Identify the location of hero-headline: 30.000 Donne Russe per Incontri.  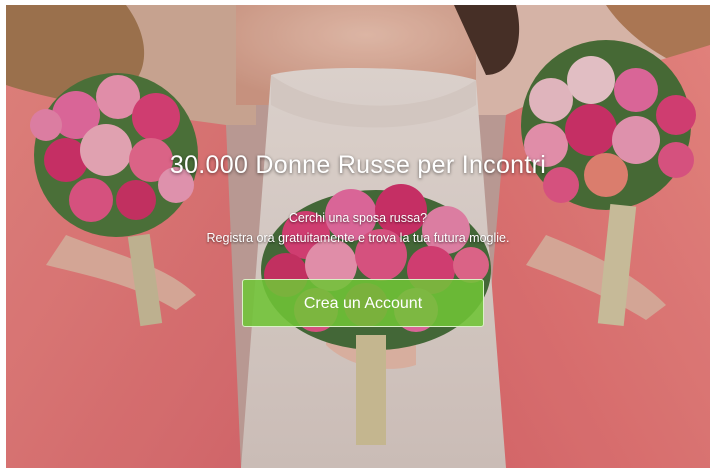
(358, 165).